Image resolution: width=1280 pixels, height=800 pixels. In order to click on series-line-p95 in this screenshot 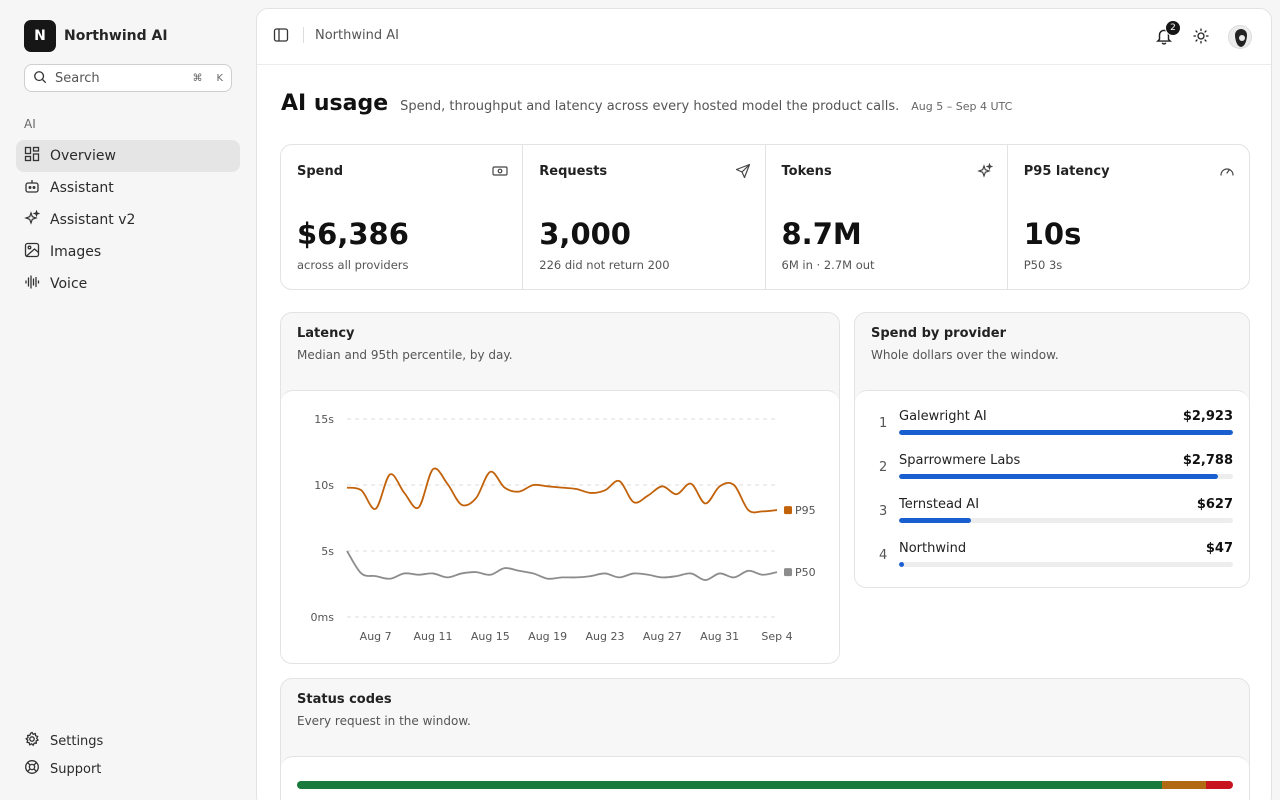, I will do `click(562, 490)`.